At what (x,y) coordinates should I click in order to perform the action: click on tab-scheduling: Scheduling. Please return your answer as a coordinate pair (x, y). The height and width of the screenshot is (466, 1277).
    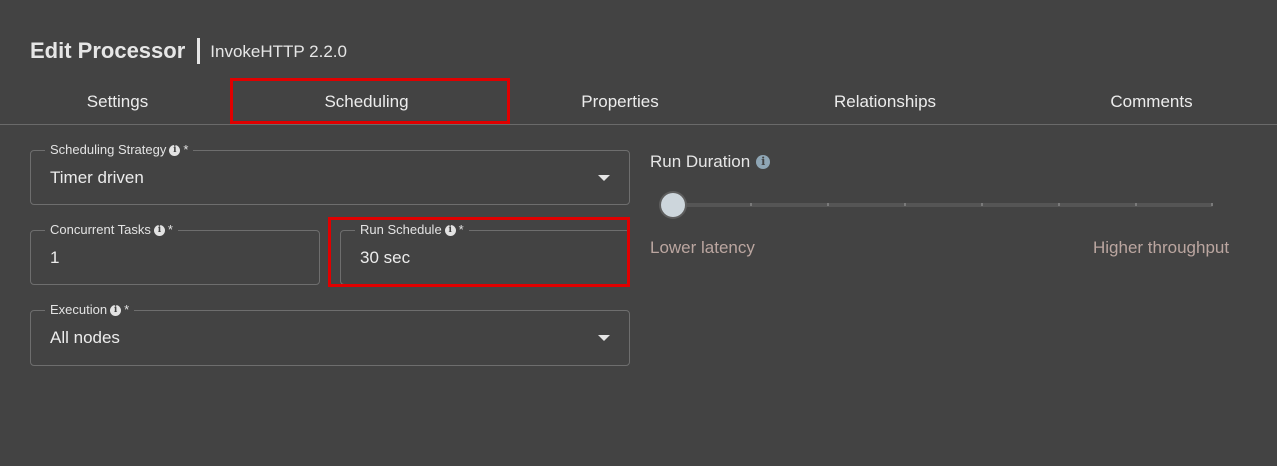
    Looking at the image, I should click on (366, 102).